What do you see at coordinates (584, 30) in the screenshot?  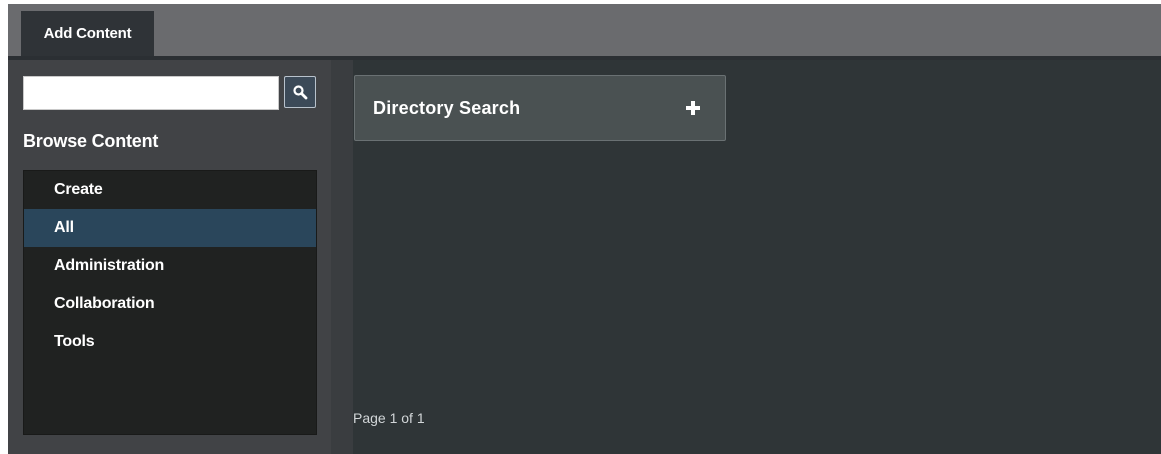 I see `tab-bar: Add Content` at bounding box center [584, 30].